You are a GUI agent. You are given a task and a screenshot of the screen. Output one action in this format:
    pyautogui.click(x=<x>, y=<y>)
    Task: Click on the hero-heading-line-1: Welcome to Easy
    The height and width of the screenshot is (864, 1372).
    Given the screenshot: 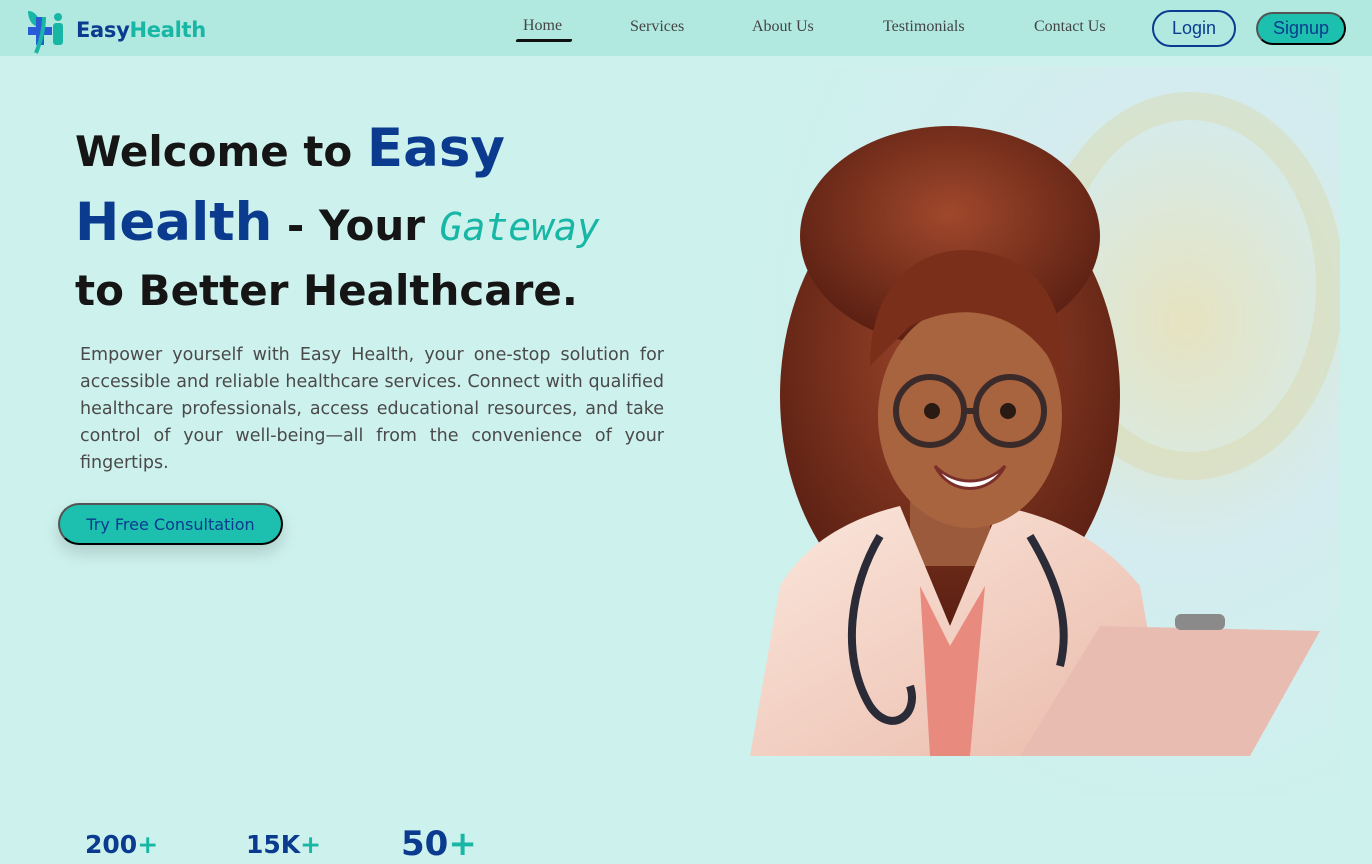 What is the action you would take?
    pyautogui.click(x=290, y=148)
    